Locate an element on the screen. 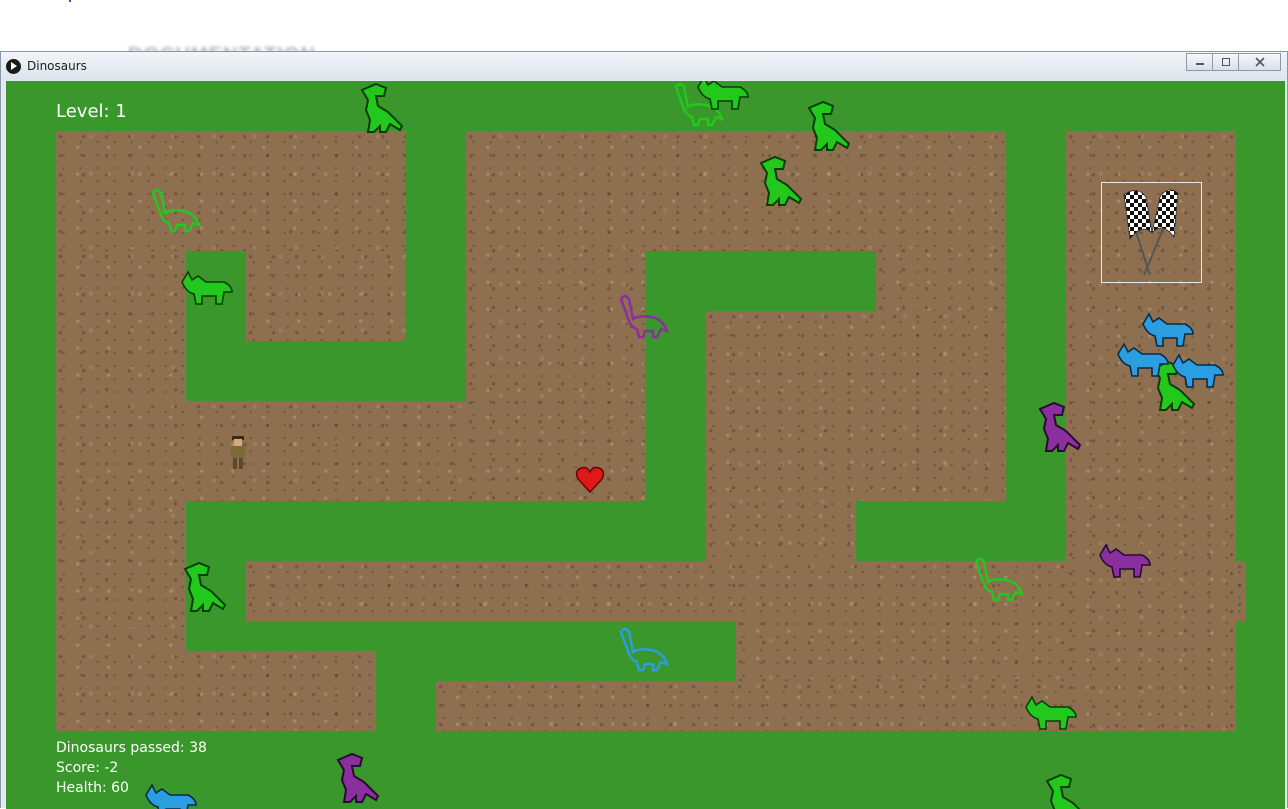 Image resolution: width=1288 pixels, height=809 pixels. maximize-button is located at coordinates (1225, 62).